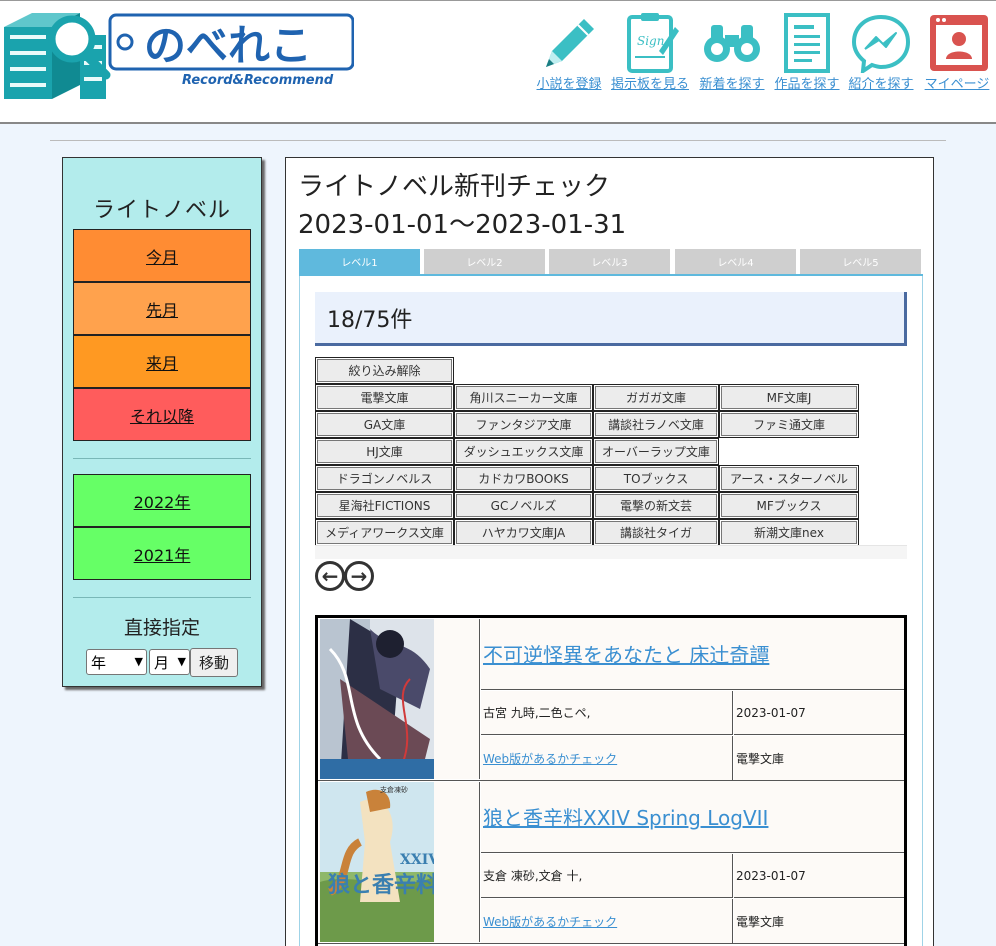 The width and height of the screenshot is (996, 946). What do you see at coordinates (384, 370) in the screenshot?
I see `clear-filter-button: 絞り込み解除` at bounding box center [384, 370].